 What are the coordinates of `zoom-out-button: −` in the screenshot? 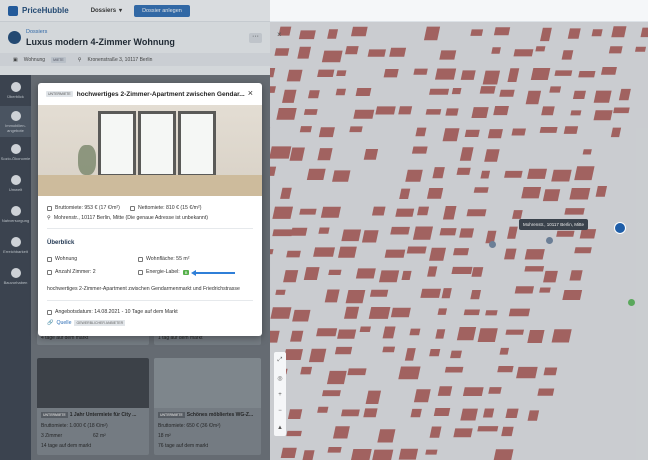 It's located at (280, 411).